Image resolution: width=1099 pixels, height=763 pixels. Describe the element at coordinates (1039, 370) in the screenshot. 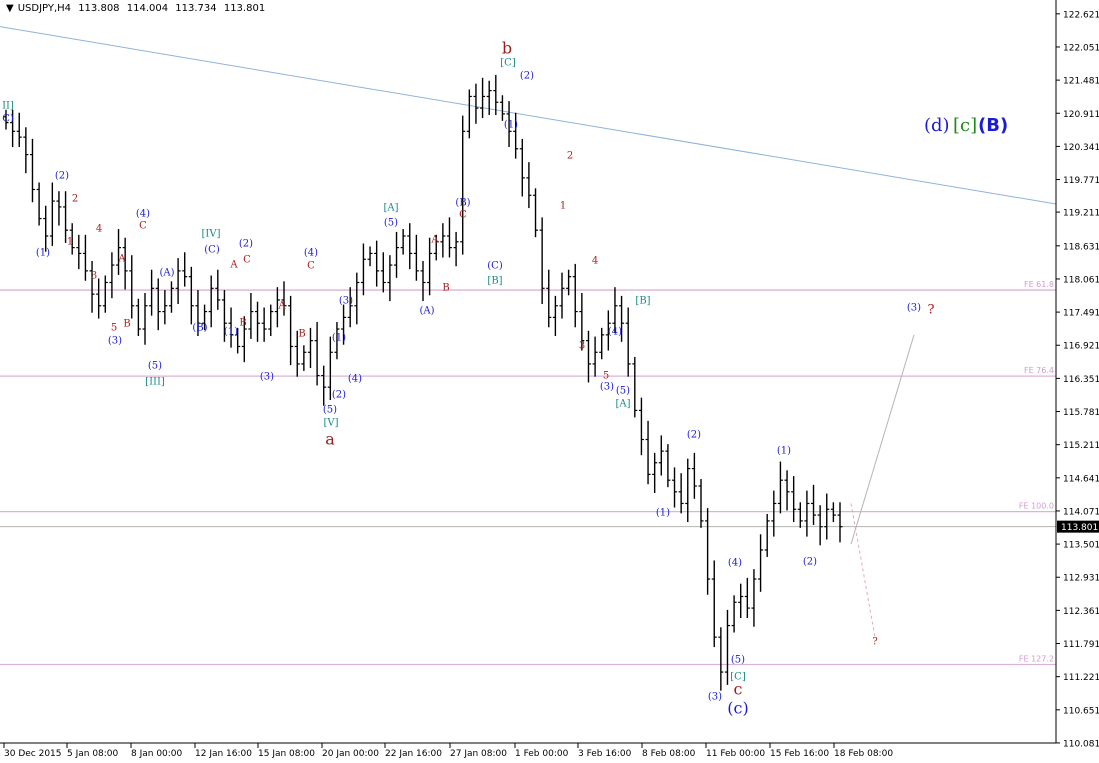

I see `fib-label: FE 76.4` at that location.